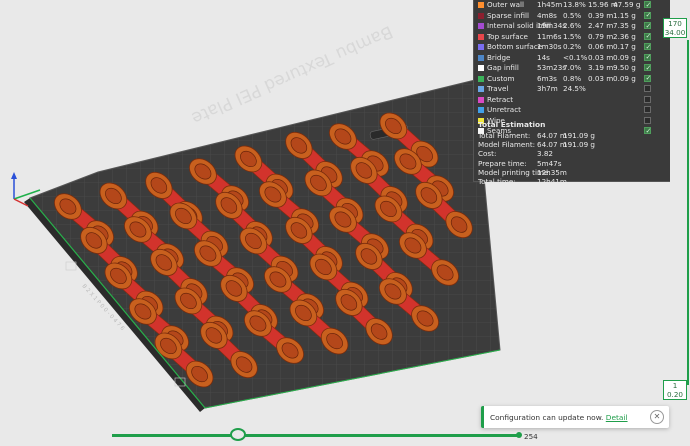 This screenshot has width=690, height=446. I want to click on legend-row: Bottom surface 1m30s 0.2% 0.06 m 0.17 g, so click(572, 47).